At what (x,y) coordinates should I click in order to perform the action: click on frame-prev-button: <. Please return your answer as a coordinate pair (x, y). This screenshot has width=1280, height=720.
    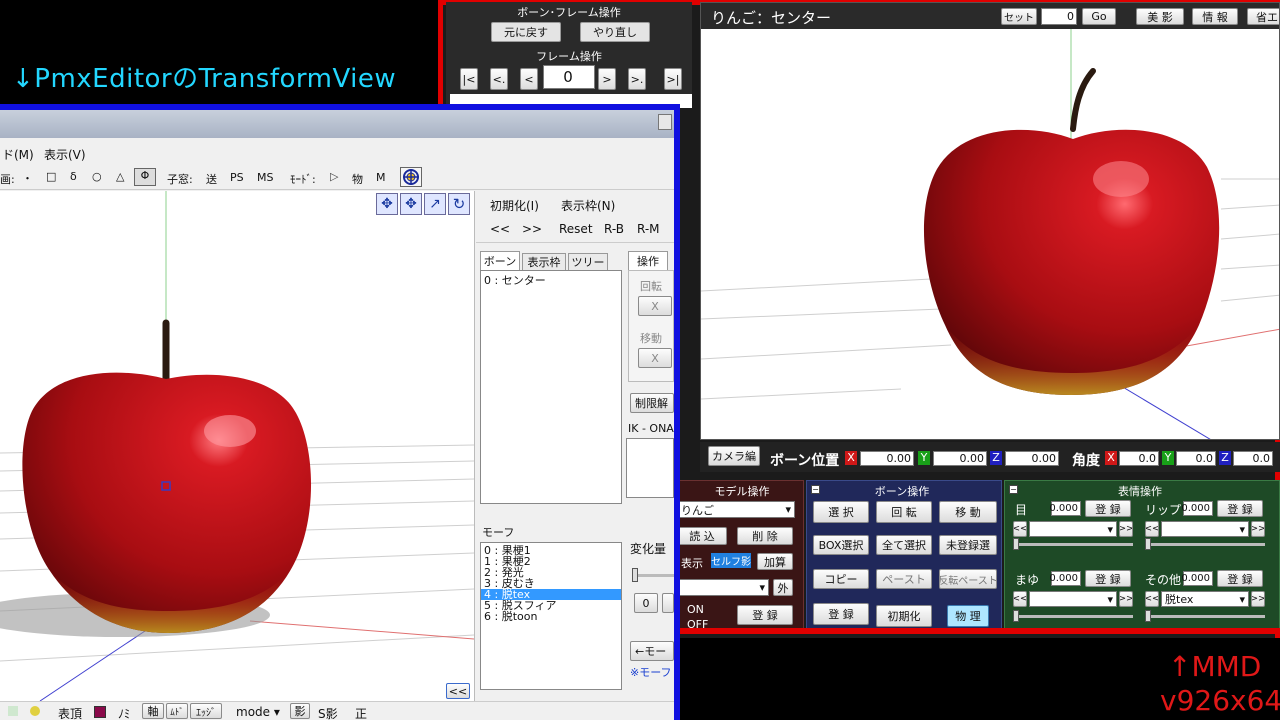
    Looking at the image, I should click on (529, 79).